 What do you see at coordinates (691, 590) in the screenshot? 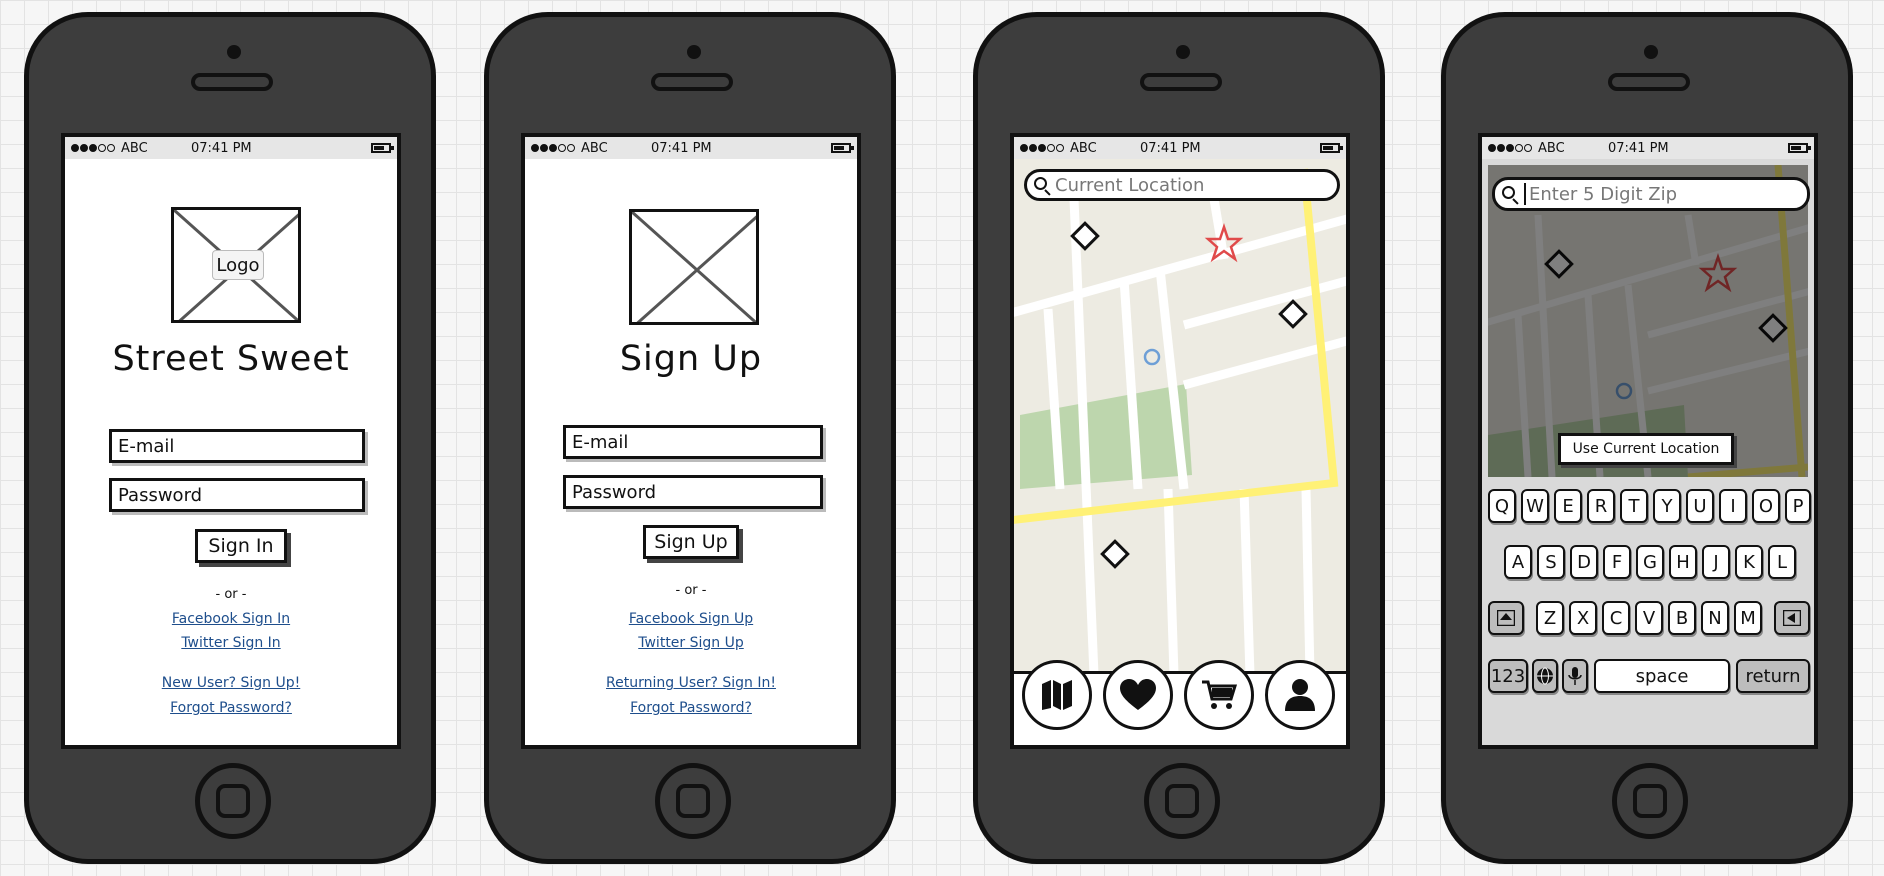
I see `or-divider: - or -` at bounding box center [691, 590].